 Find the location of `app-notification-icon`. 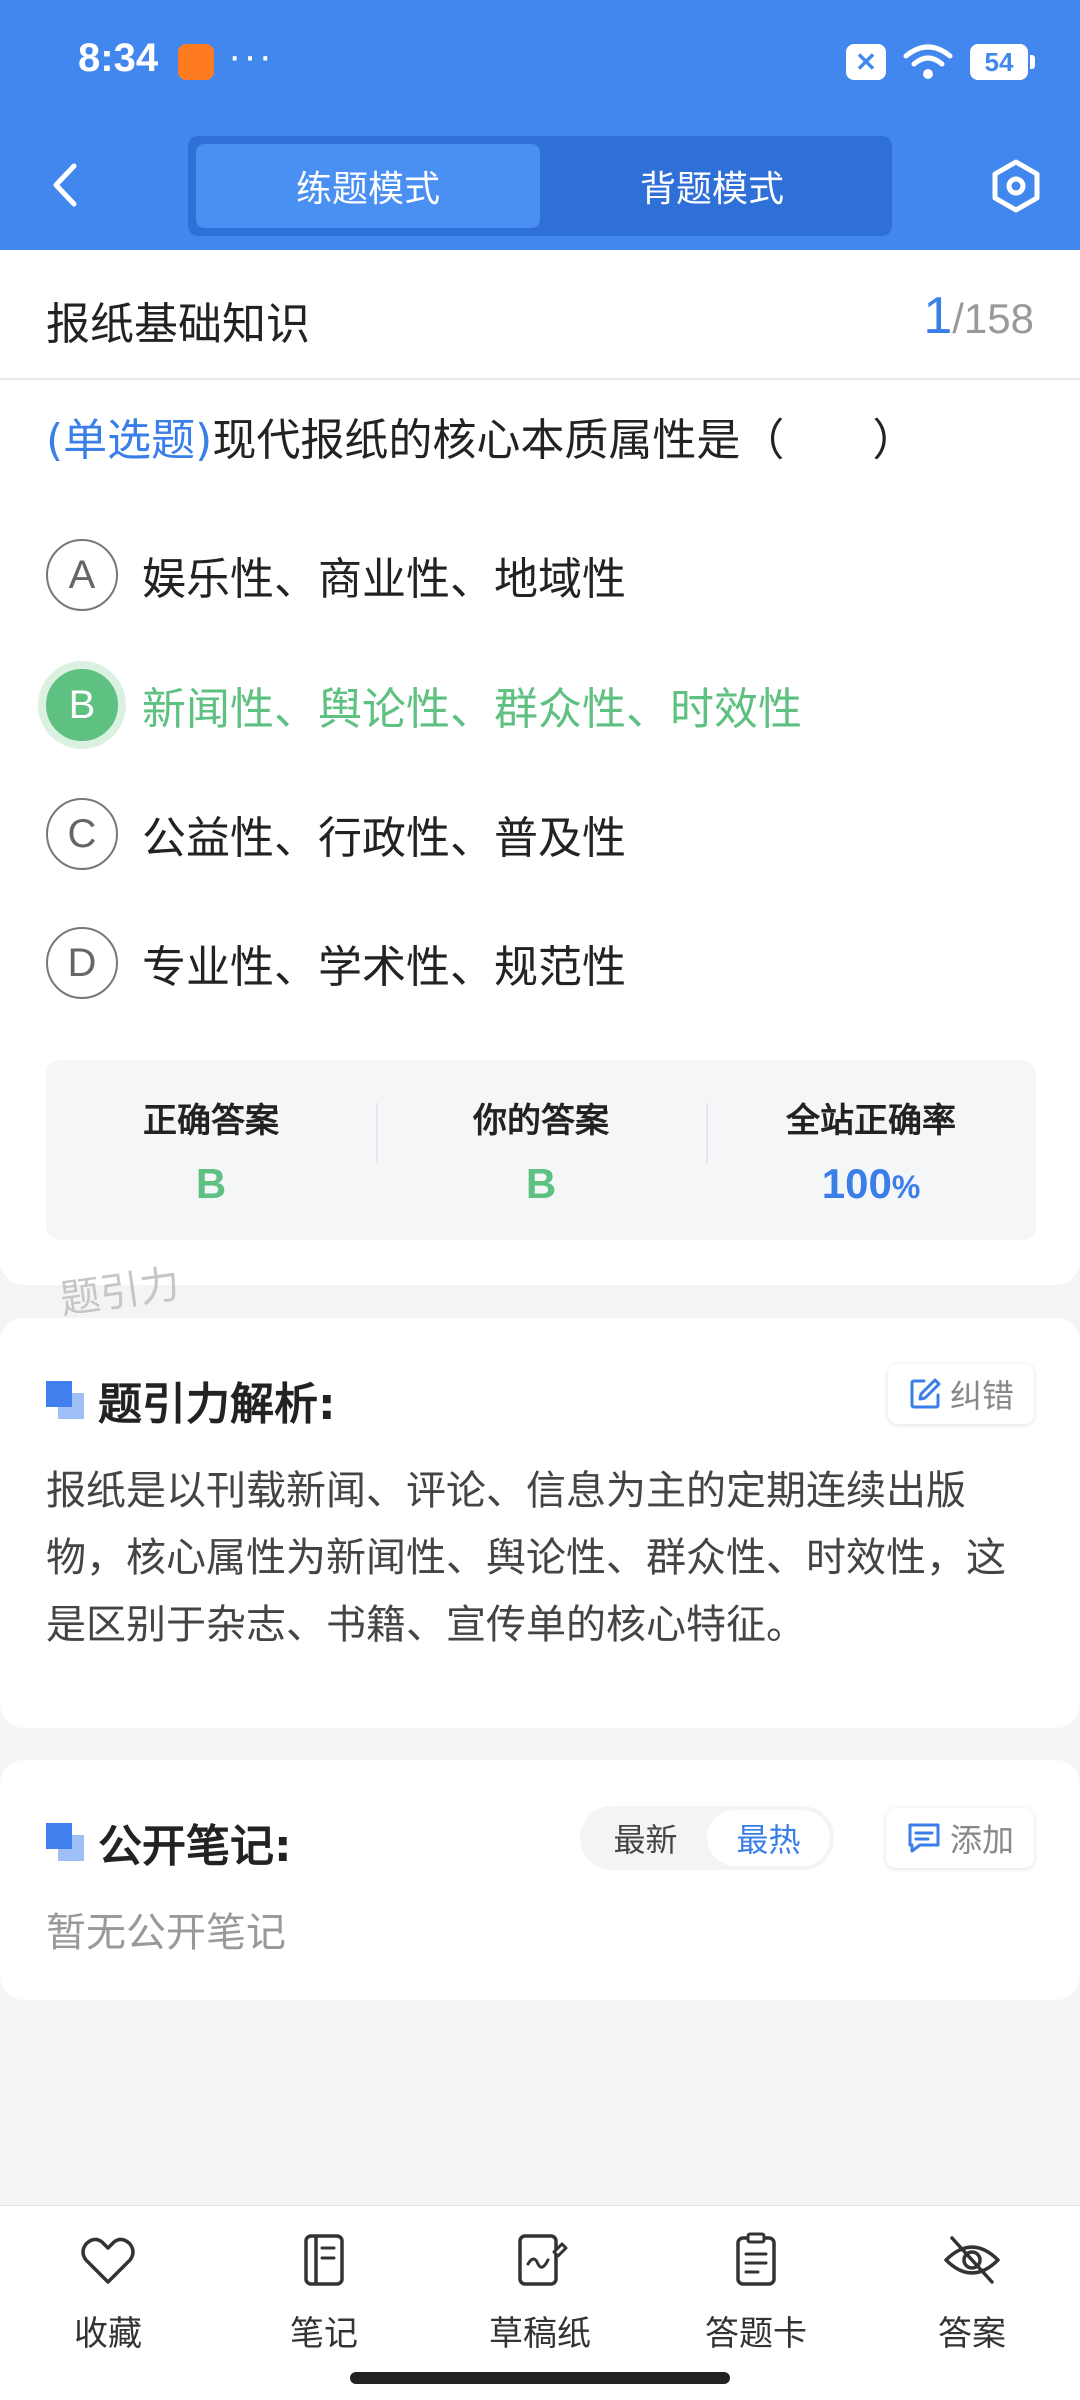

app-notification-icon is located at coordinates (196, 62).